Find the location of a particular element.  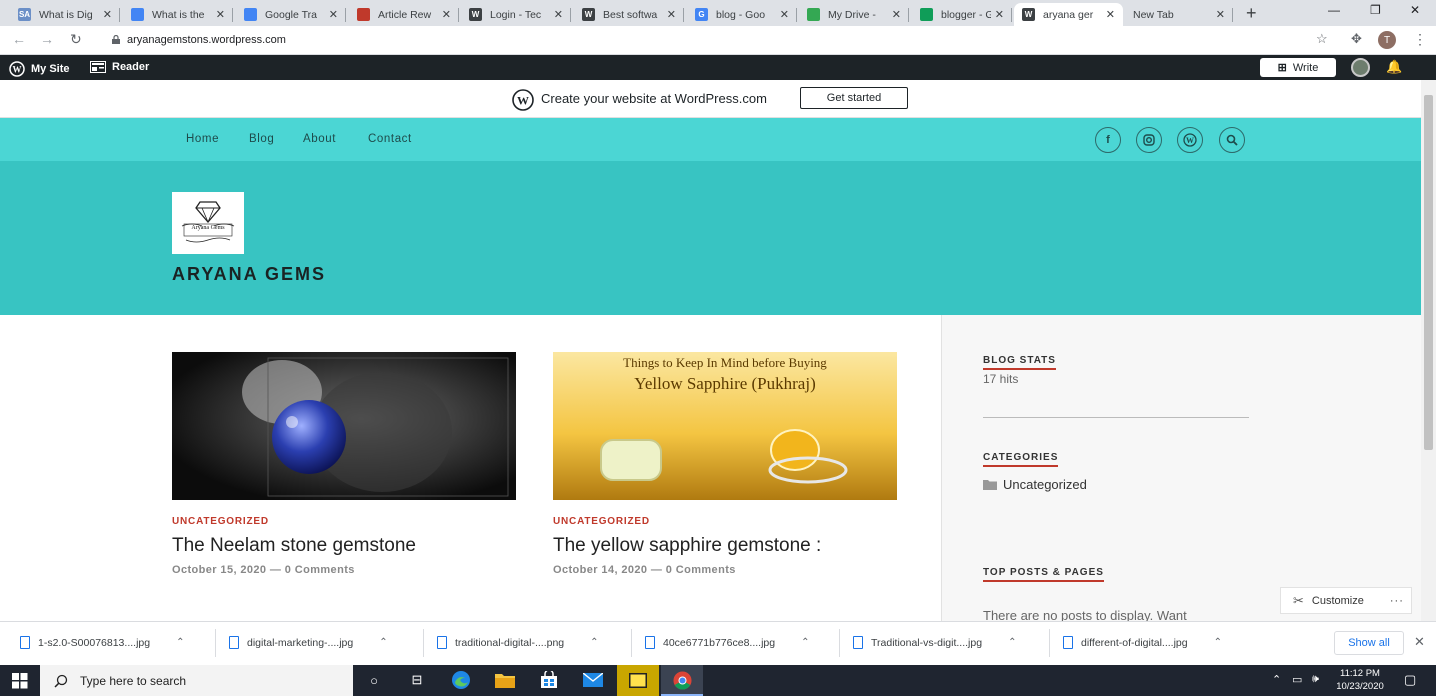

chrome-app is located at coordinates (682, 680).